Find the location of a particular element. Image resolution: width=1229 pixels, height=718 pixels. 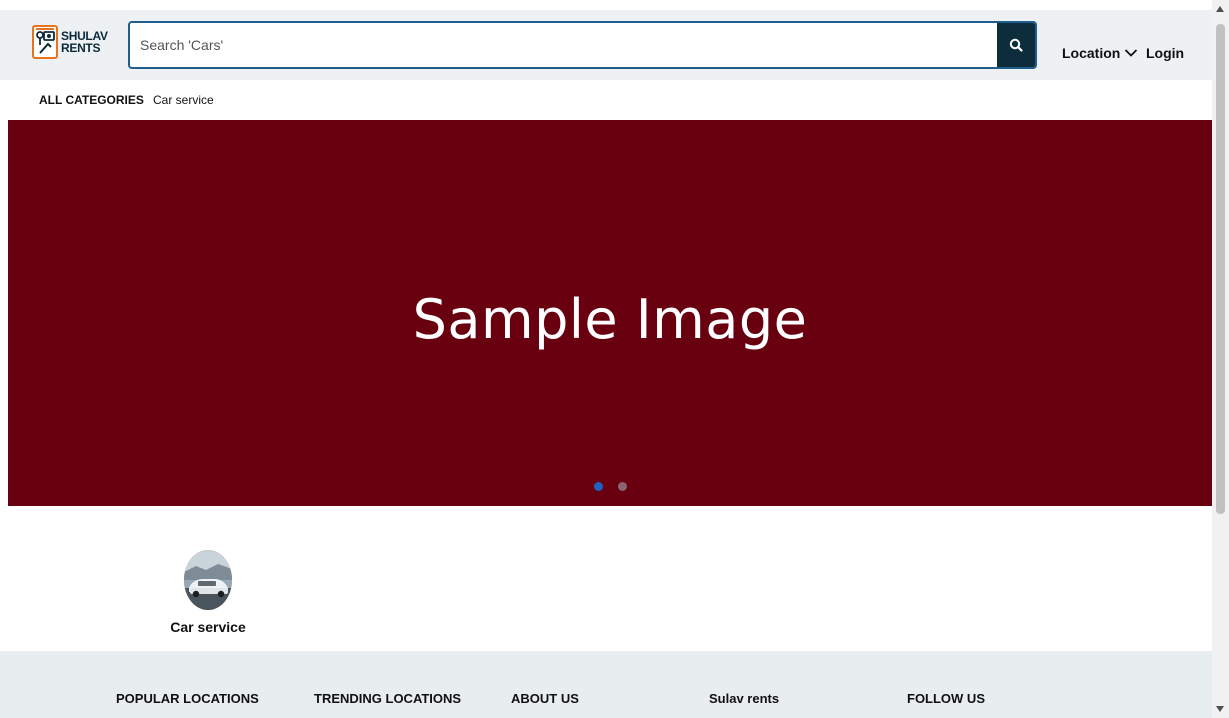

scroll-down-icon is located at coordinates (1220, 709).